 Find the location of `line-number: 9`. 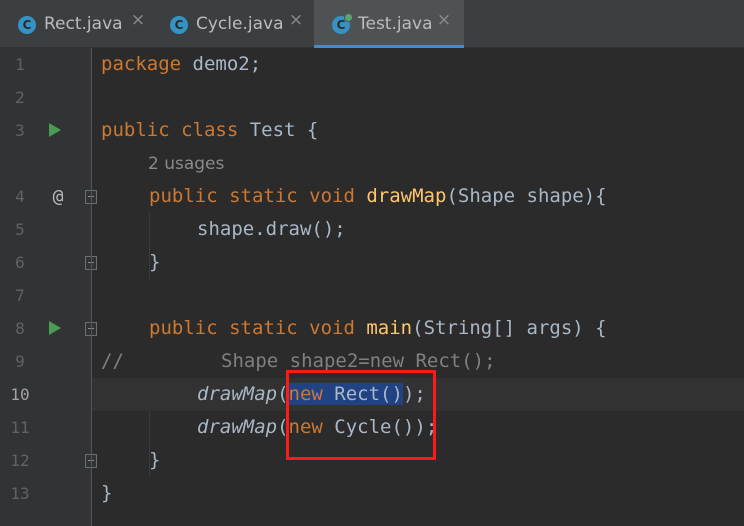

line-number: 9 is located at coordinates (20, 361).